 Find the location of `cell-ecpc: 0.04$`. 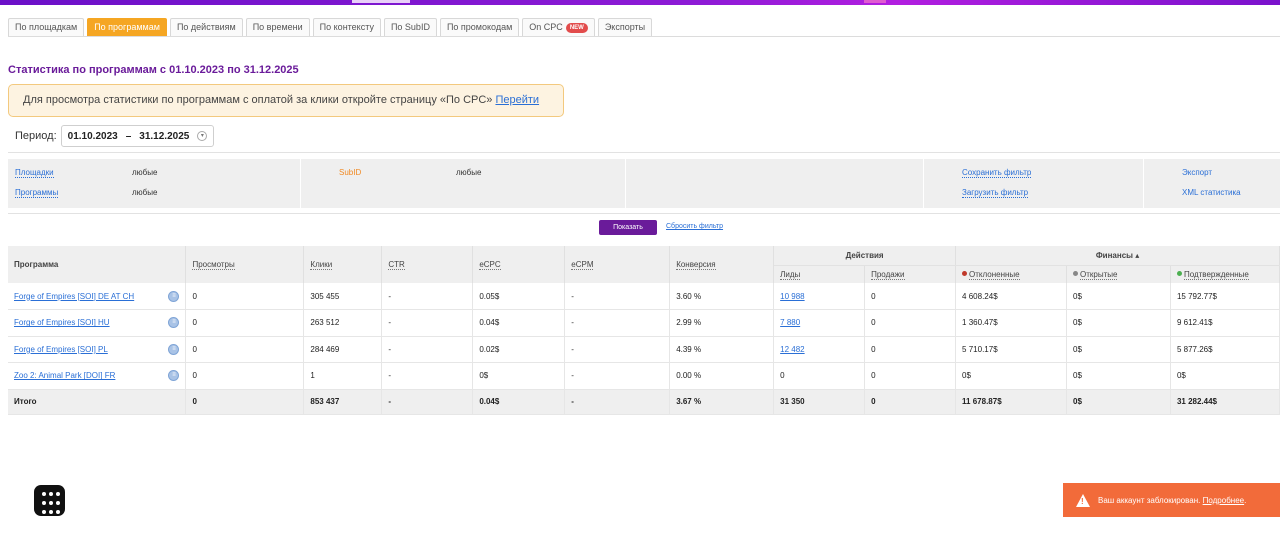

cell-ecpc: 0.04$ is located at coordinates (519, 323).